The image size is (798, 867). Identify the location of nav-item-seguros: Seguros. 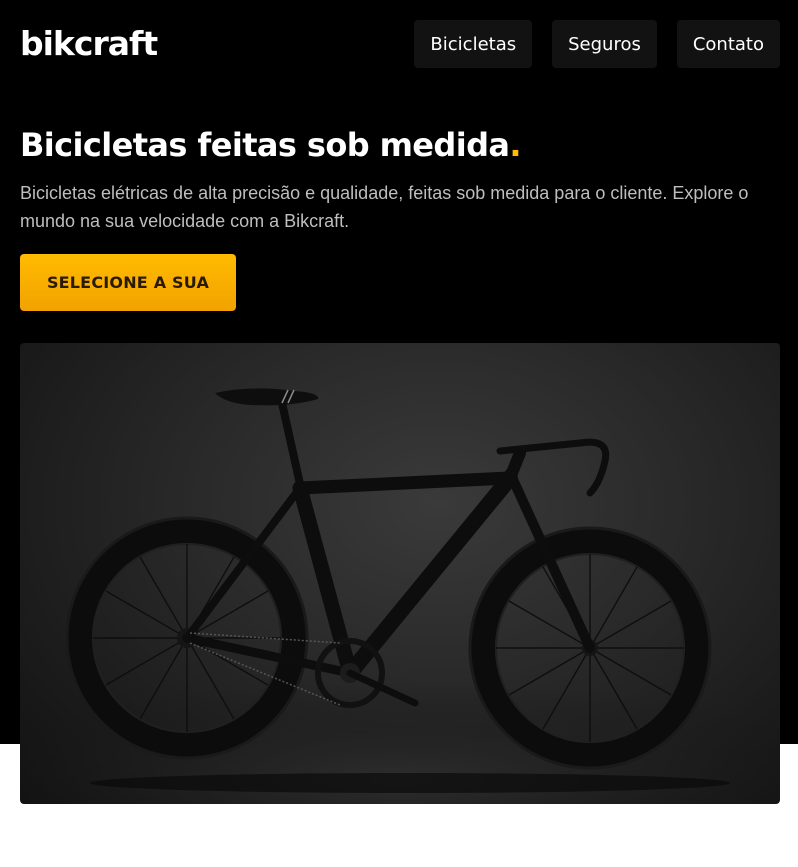
(604, 44).